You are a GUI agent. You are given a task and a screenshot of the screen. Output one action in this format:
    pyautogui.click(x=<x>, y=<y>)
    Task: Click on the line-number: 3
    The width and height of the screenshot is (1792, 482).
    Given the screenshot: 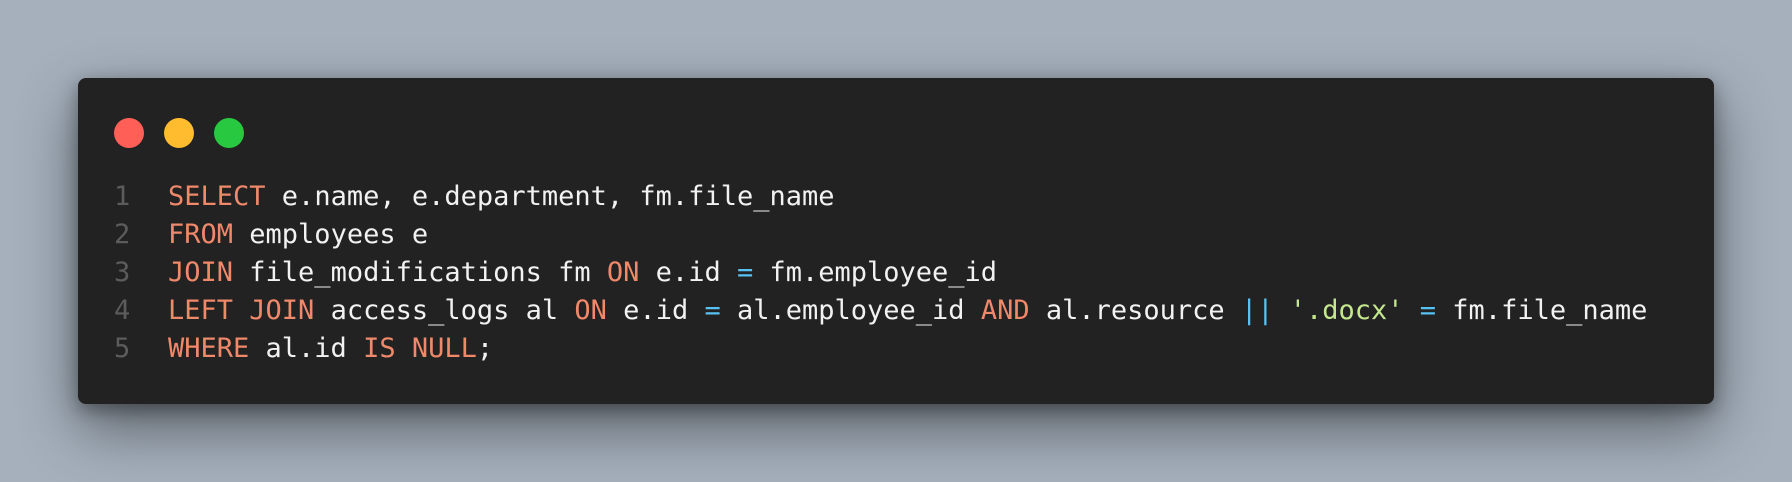 What is the action you would take?
    pyautogui.click(x=122, y=272)
    